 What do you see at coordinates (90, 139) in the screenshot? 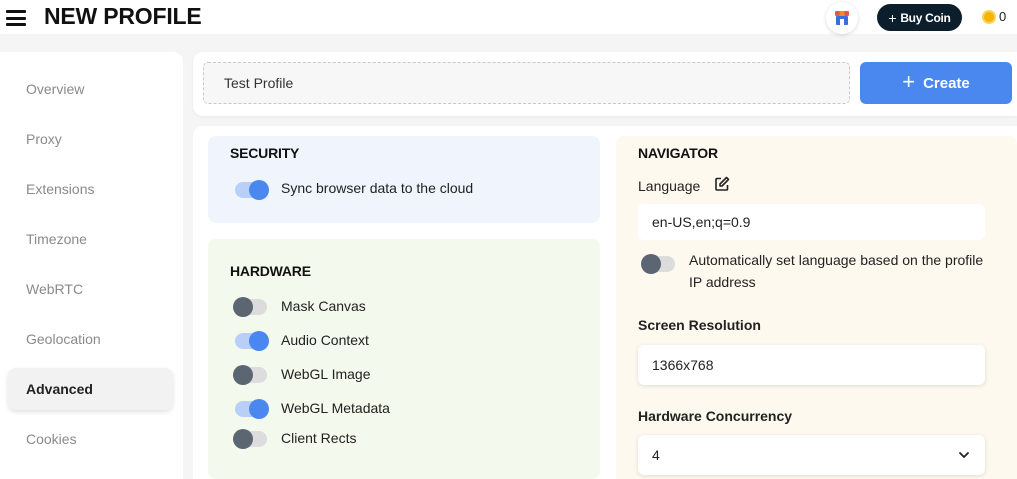
I see `sidebar-item-proxy: Proxy` at bounding box center [90, 139].